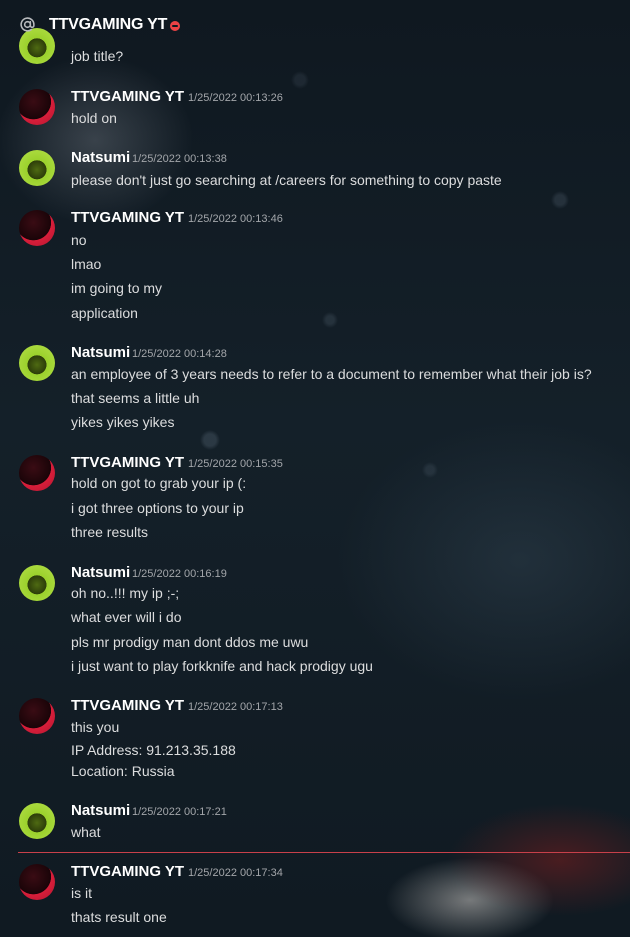 This screenshot has height=937, width=630. I want to click on message-line: im going to my, so click(117, 288).